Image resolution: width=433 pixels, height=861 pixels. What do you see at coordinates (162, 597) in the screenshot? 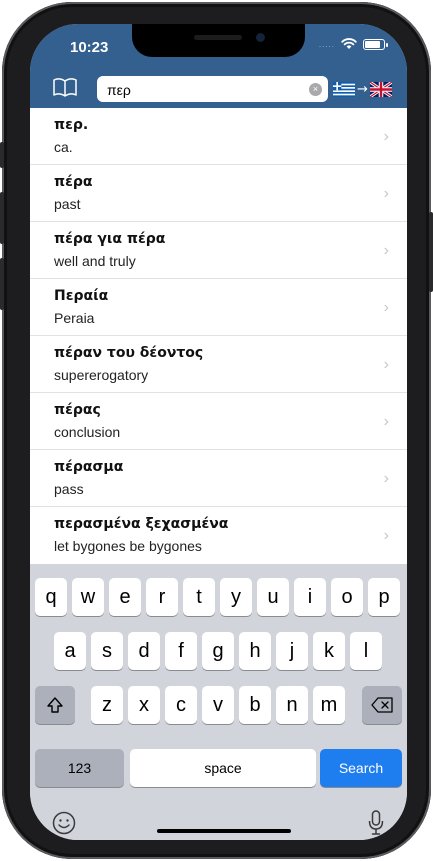
I see `key-r: r` at bounding box center [162, 597].